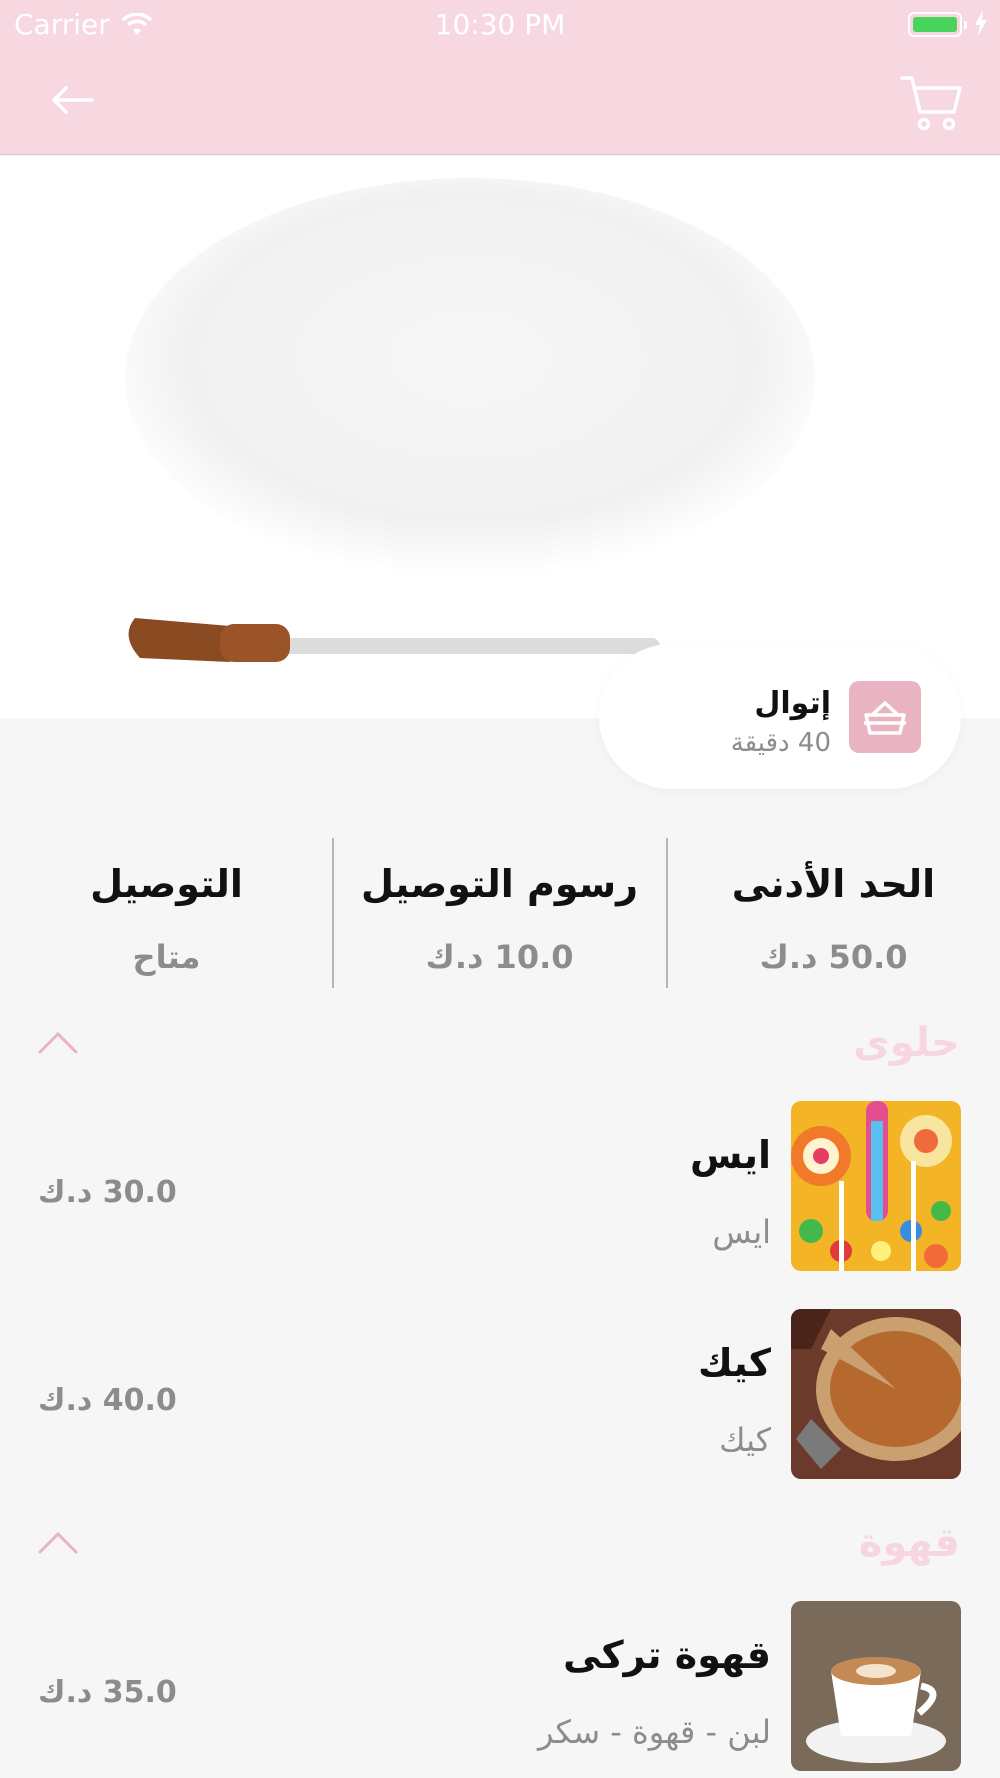 The width and height of the screenshot is (1000, 1778). What do you see at coordinates (107, 1400) in the screenshot?
I see `product-price: 40.0 د.ك` at bounding box center [107, 1400].